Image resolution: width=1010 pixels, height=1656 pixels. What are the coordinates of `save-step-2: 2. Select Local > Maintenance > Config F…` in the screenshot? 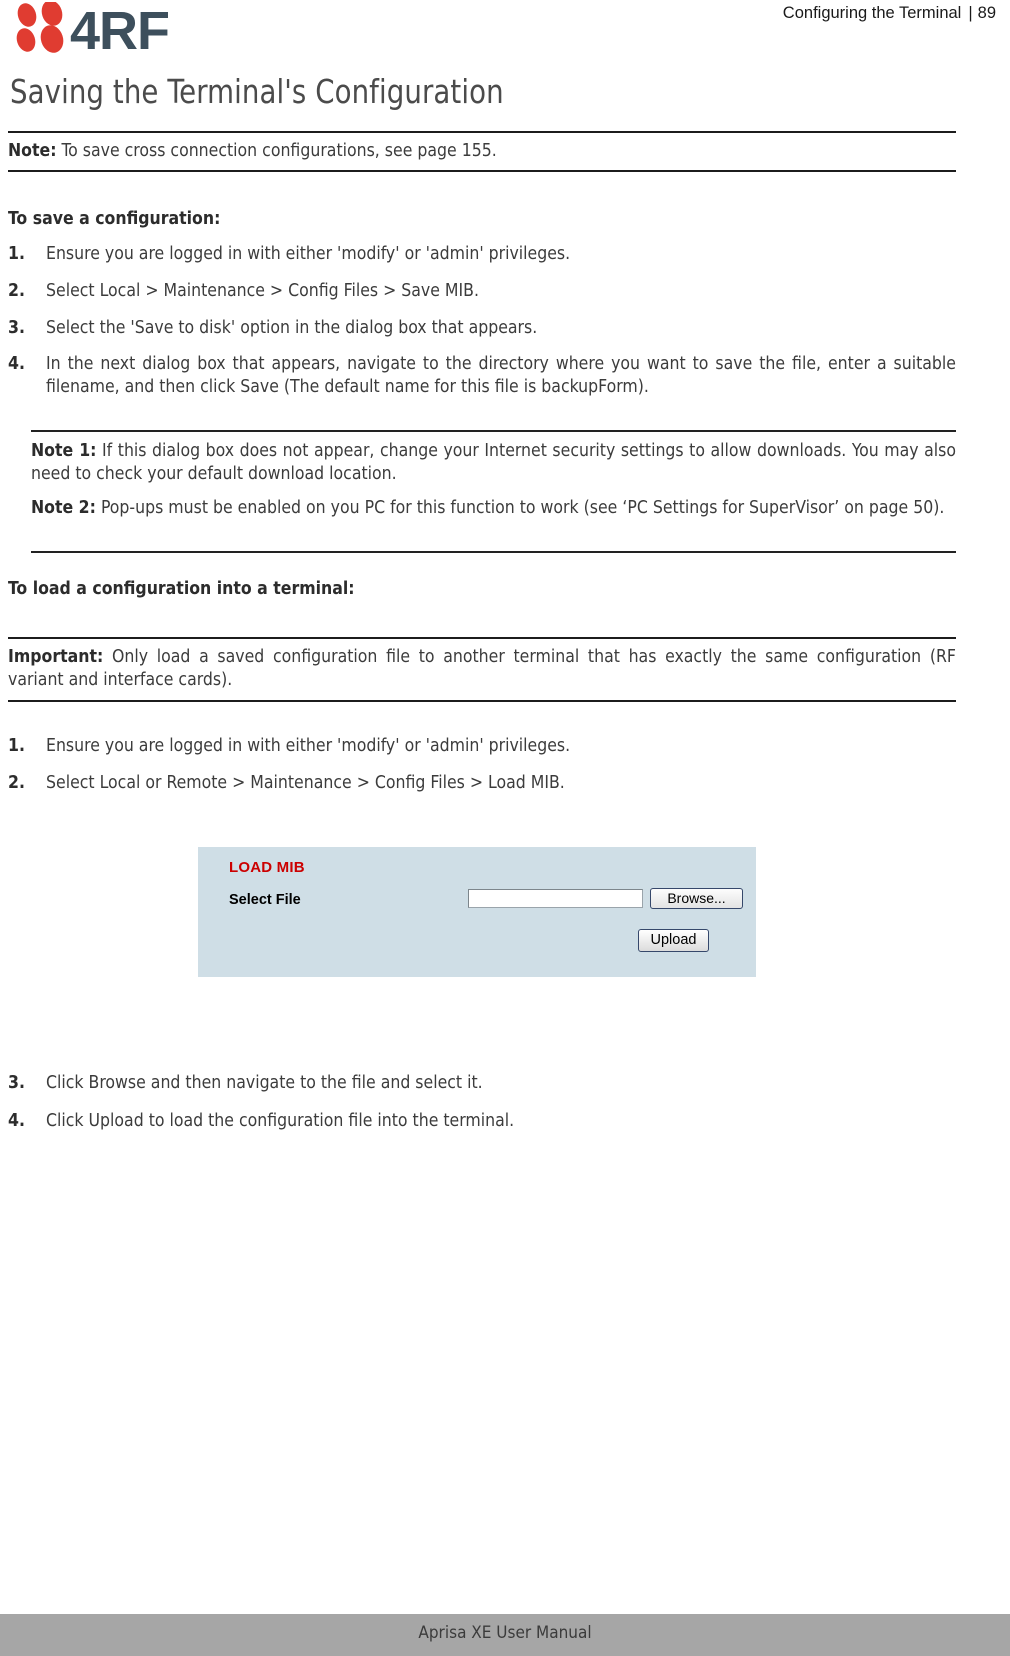 It's located at (478, 291).